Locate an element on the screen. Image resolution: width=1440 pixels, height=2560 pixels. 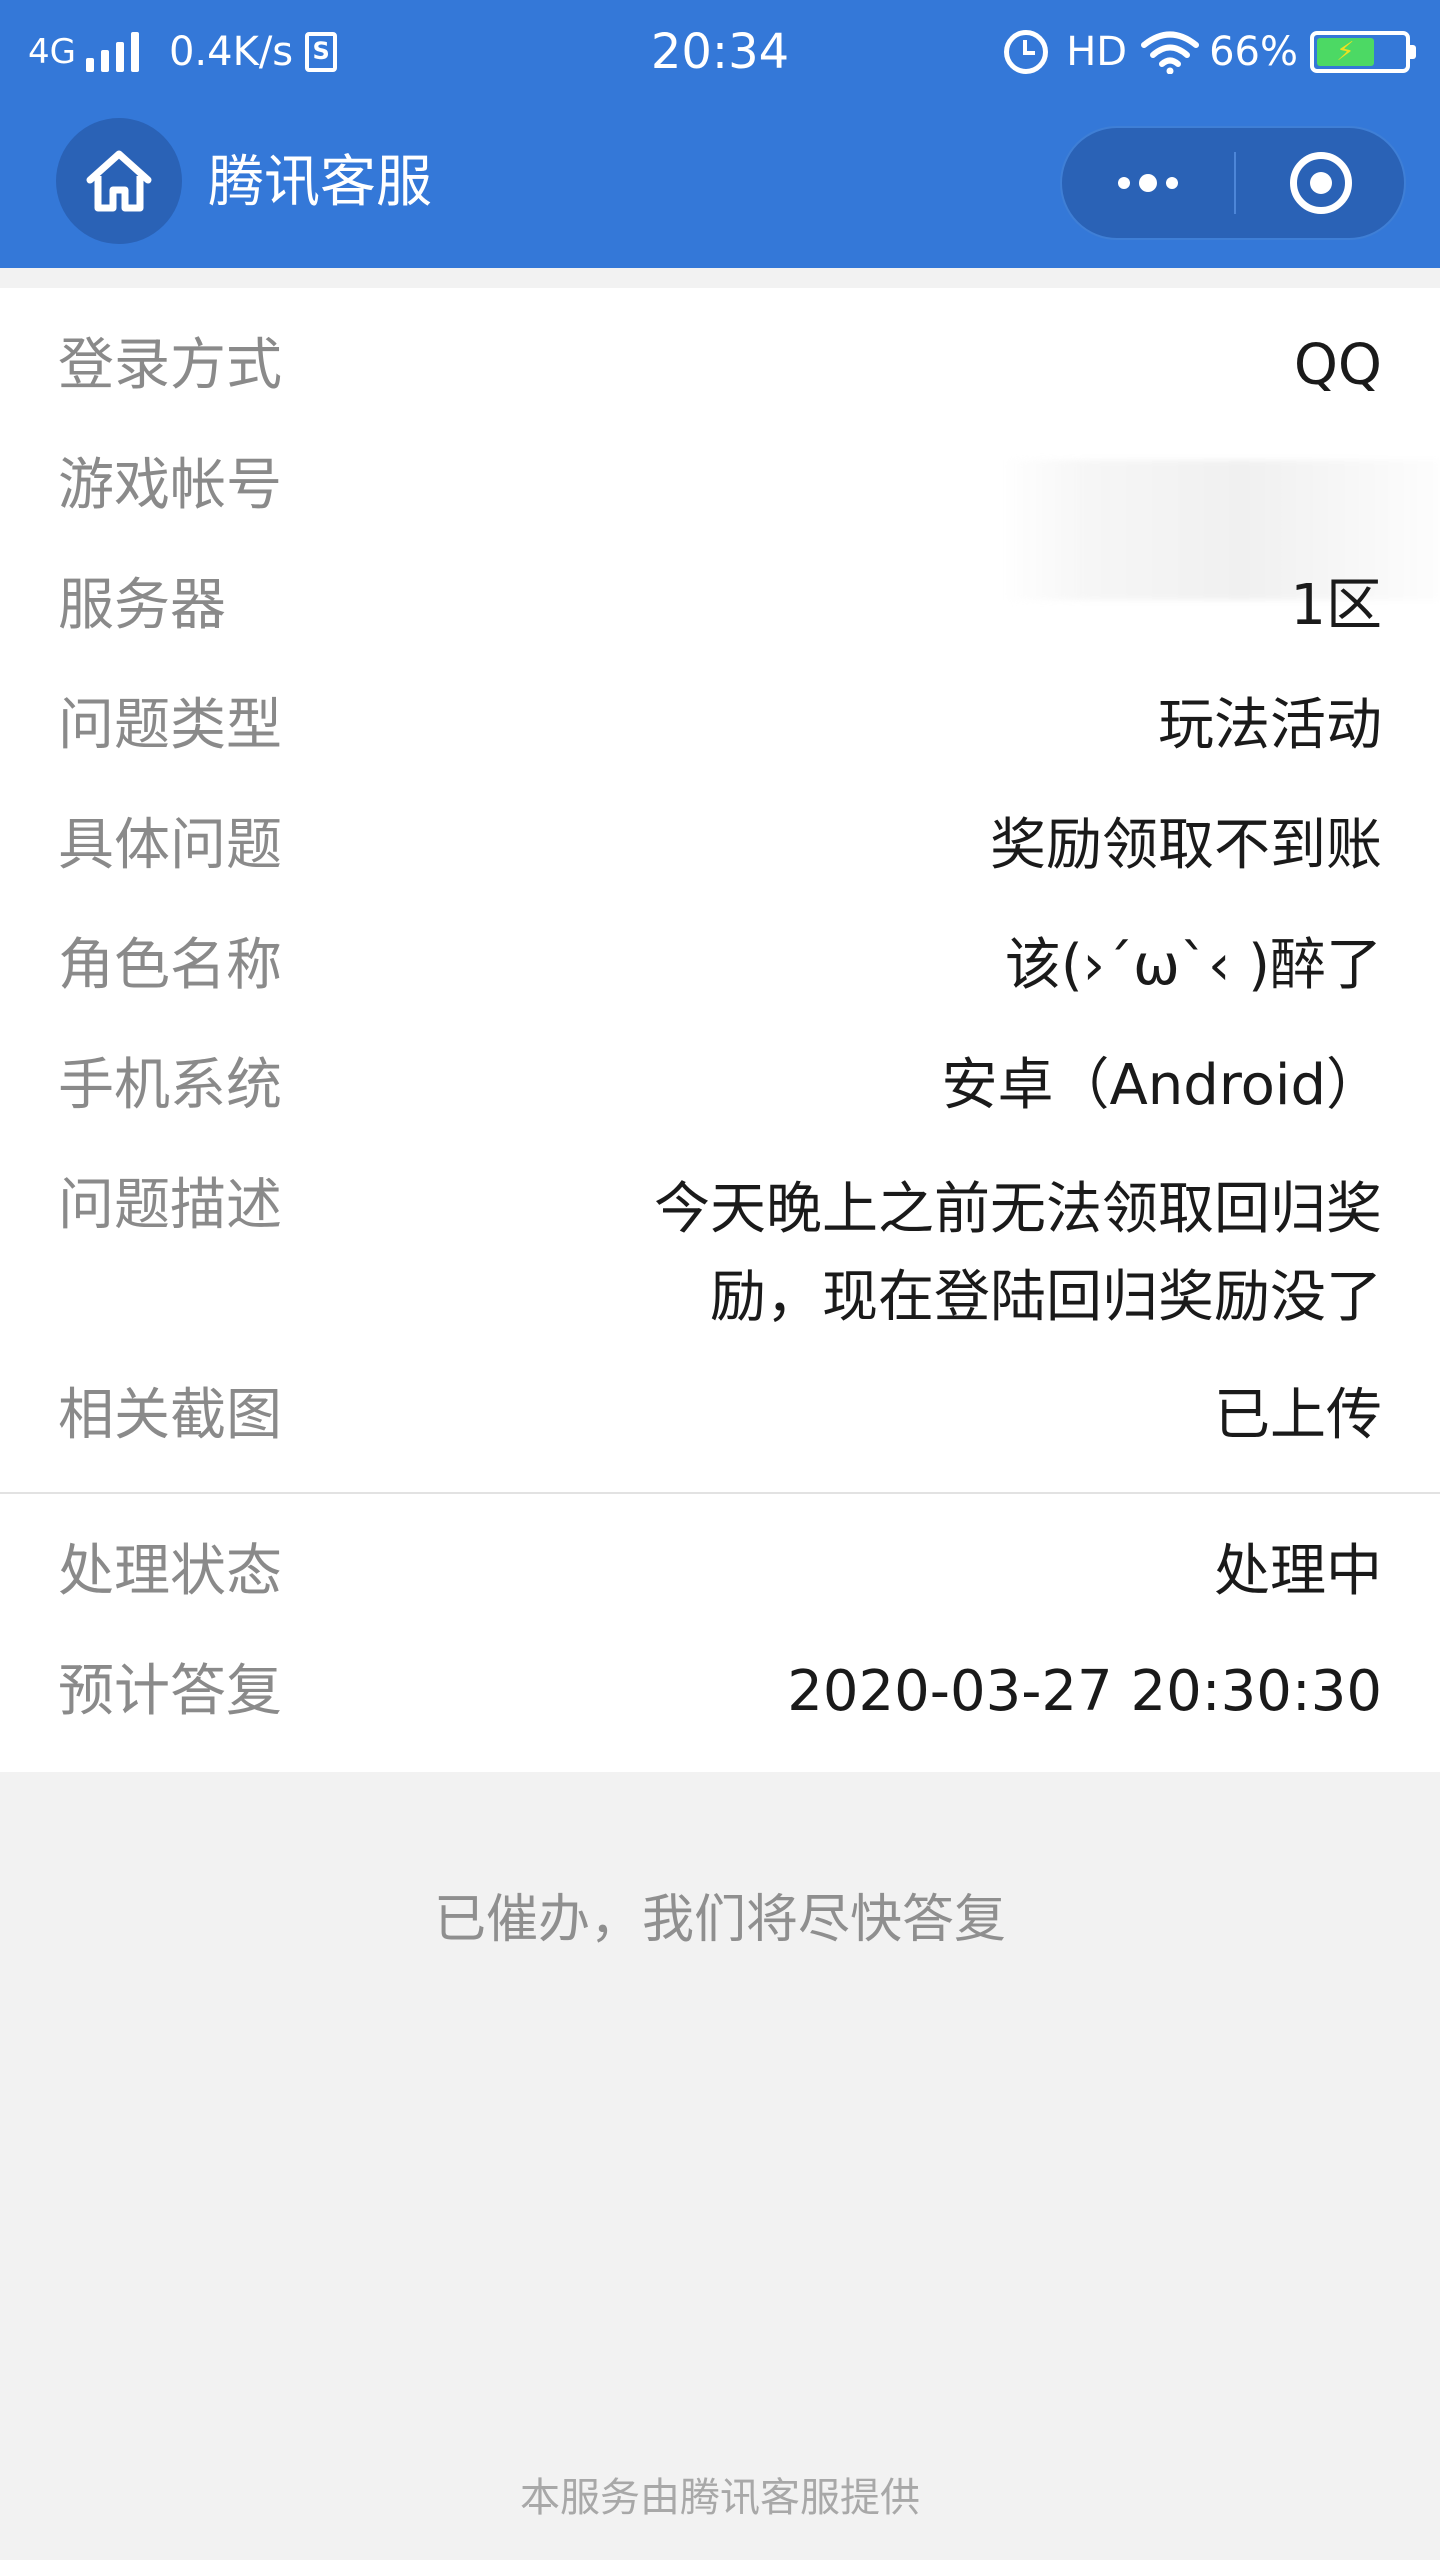
status-bar-right: HD 66% ⚡ is located at coordinates (1210, 52).